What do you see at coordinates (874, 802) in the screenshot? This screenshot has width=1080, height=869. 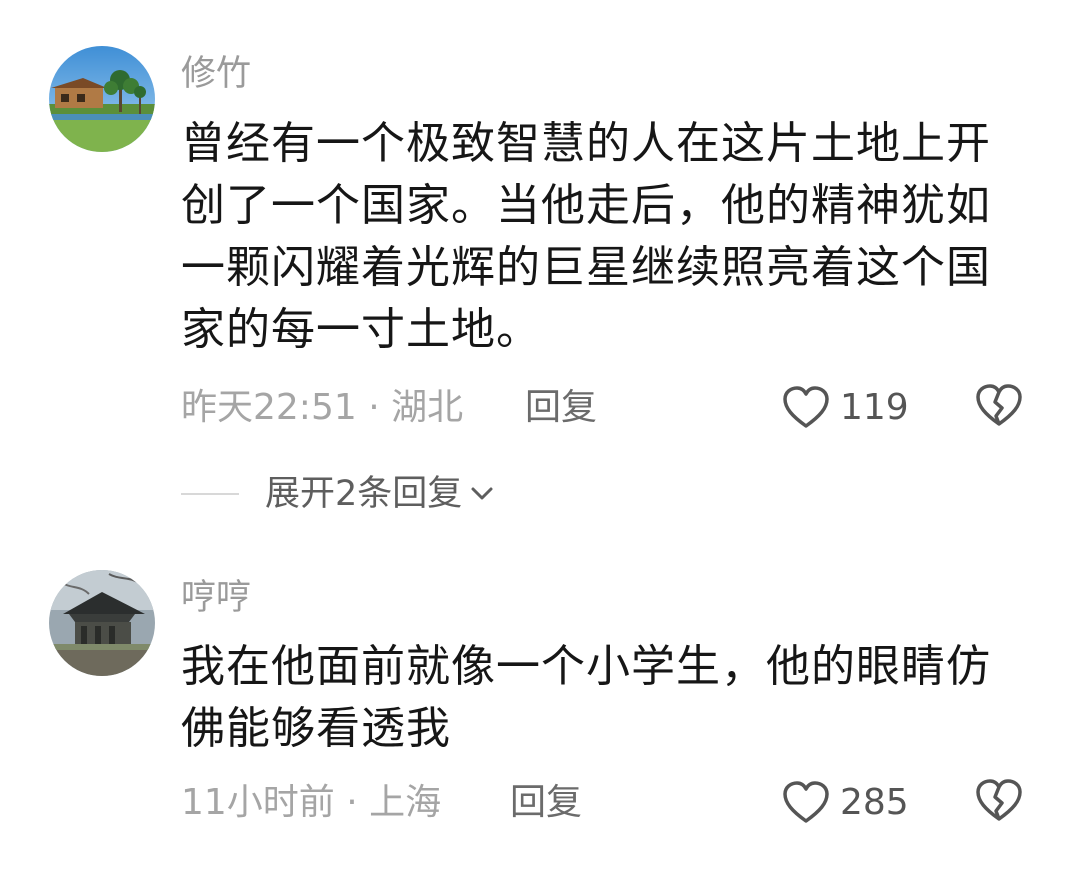 I see `like-count: 285` at bounding box center [874, 802].